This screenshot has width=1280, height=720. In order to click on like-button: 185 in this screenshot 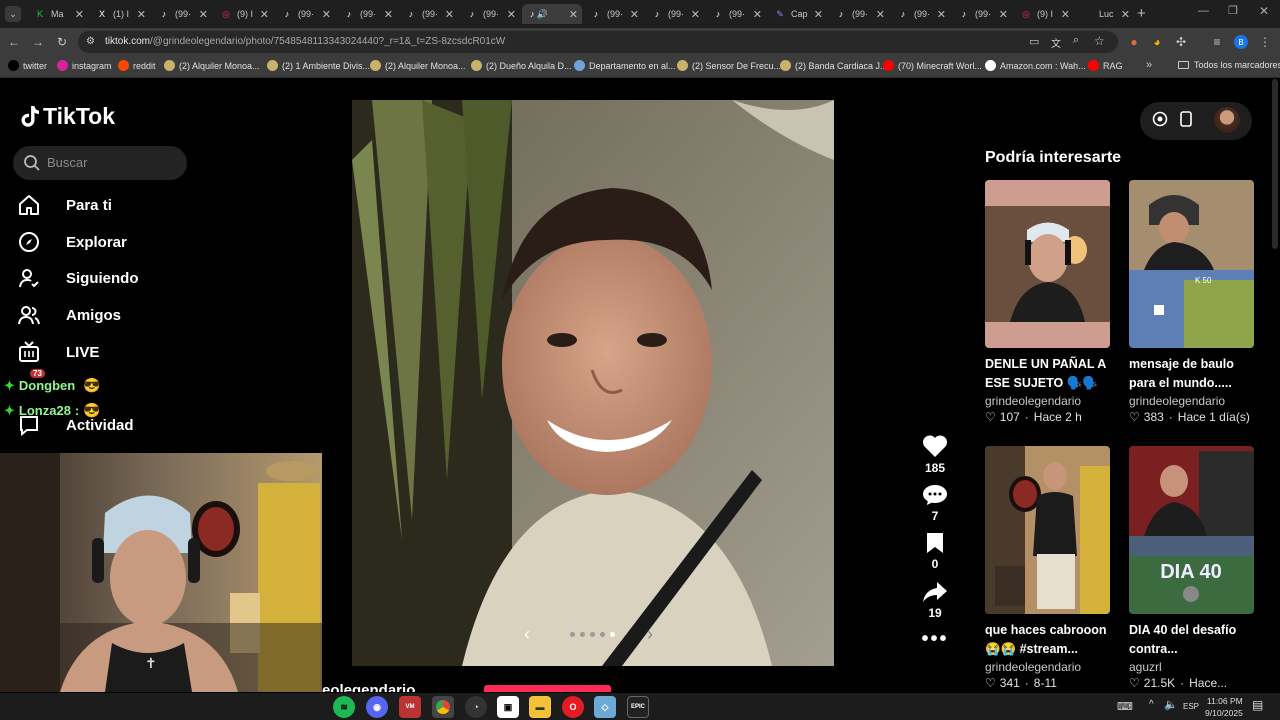, I will do `click(935, 454)`.